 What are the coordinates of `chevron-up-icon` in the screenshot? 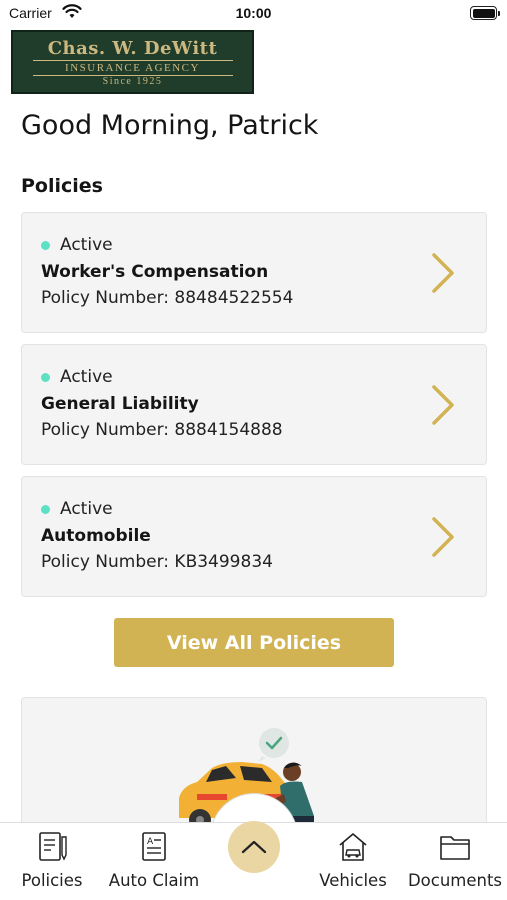 It's located at (254, 847).